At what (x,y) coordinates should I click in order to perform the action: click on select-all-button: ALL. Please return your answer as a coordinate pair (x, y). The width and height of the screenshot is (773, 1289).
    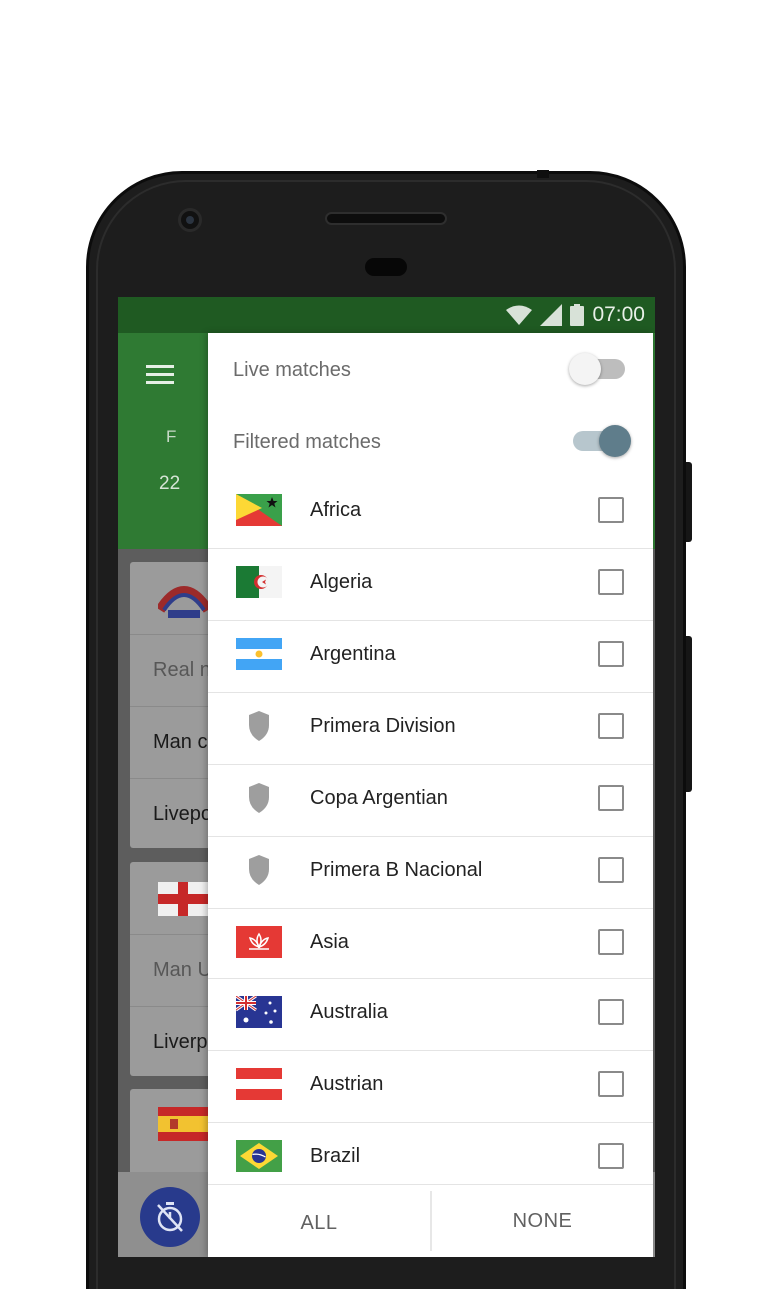
    Looking at the image, I should click on (319, 1221).